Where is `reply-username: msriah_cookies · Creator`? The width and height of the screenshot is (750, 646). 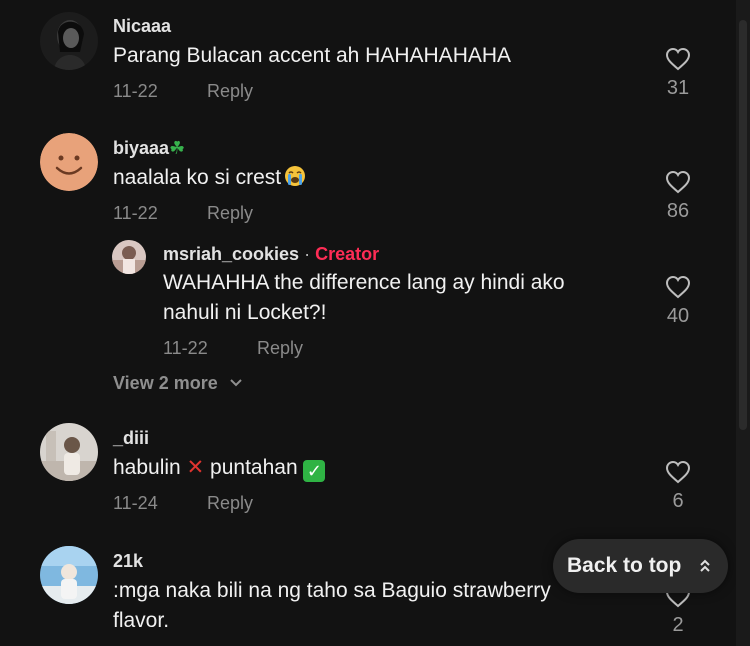
reply-username: msriah_cookies · Creator is located at coordinates (271, 254).